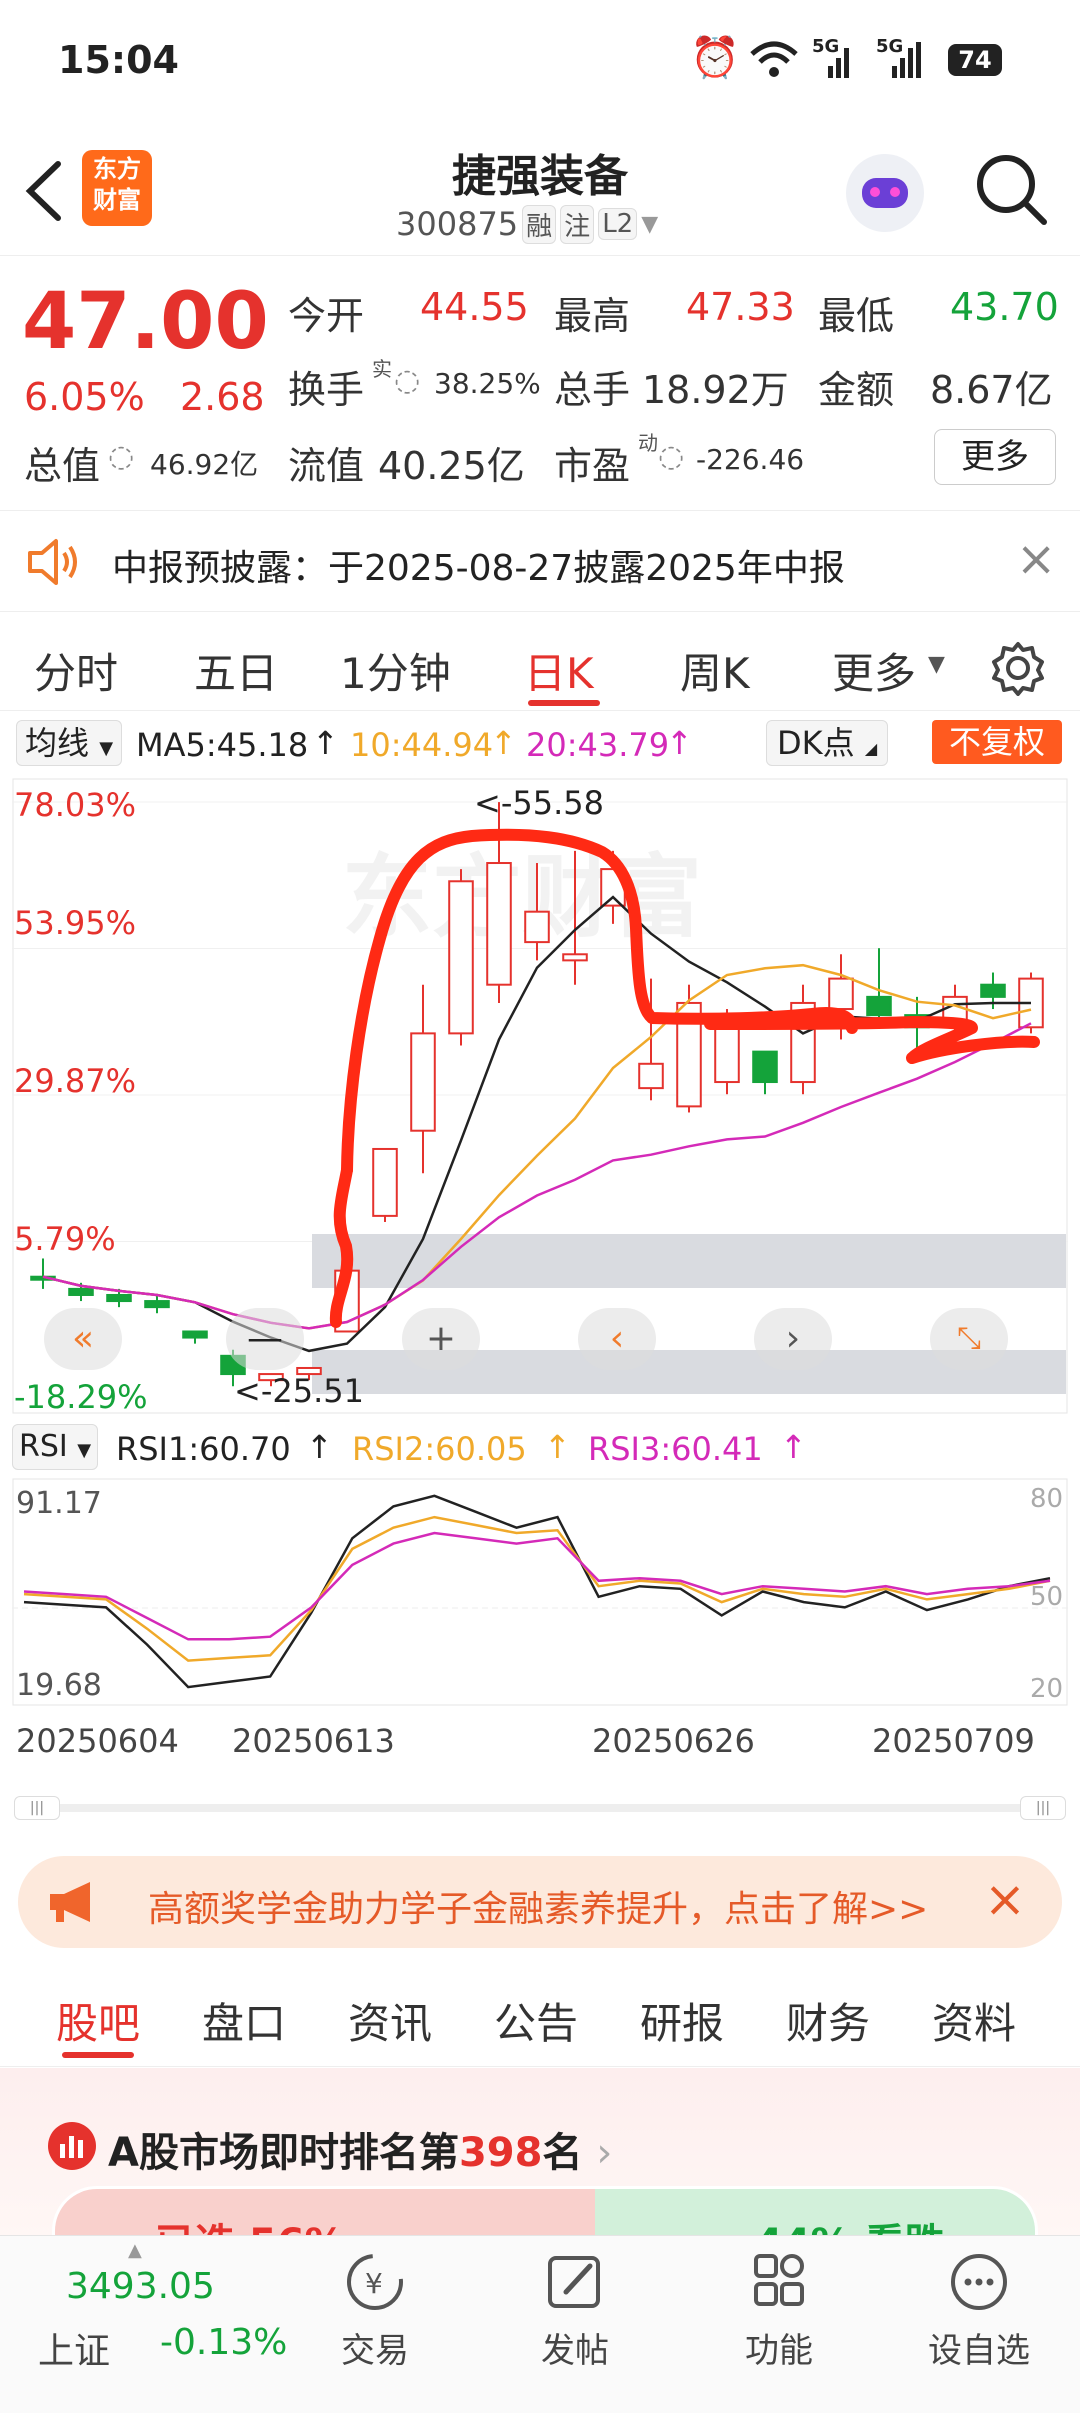 Image resolution: width=1080 pixels, height=2413 pixels. I want to click on tab-weekly-k: 周K, so click(715, 670).